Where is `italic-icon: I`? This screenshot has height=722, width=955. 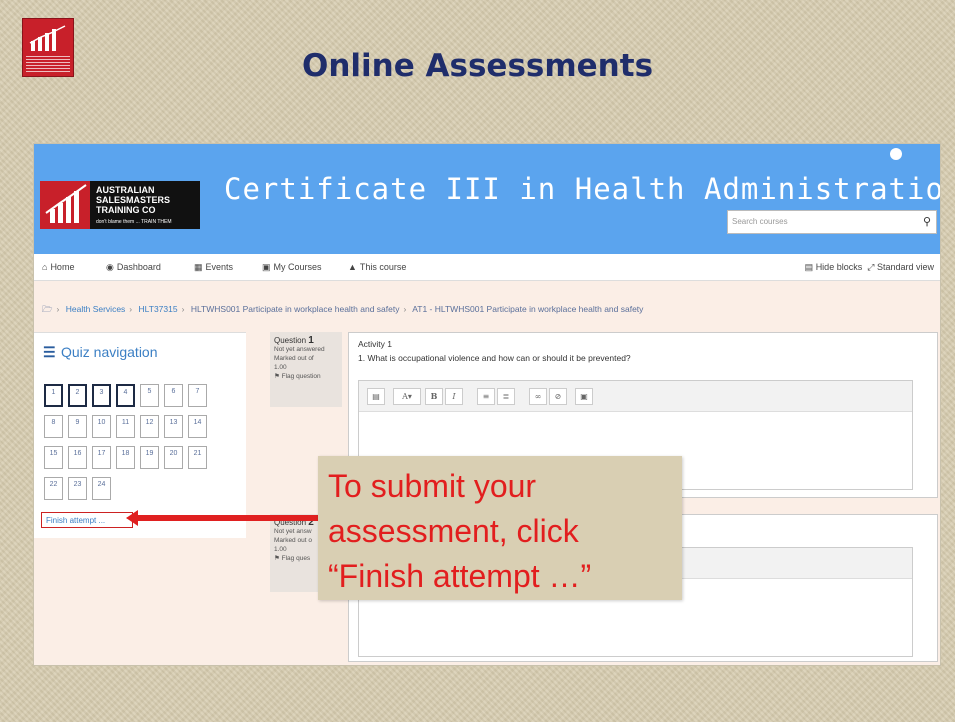 italic-icon: I is located at coordinates (454, 396).